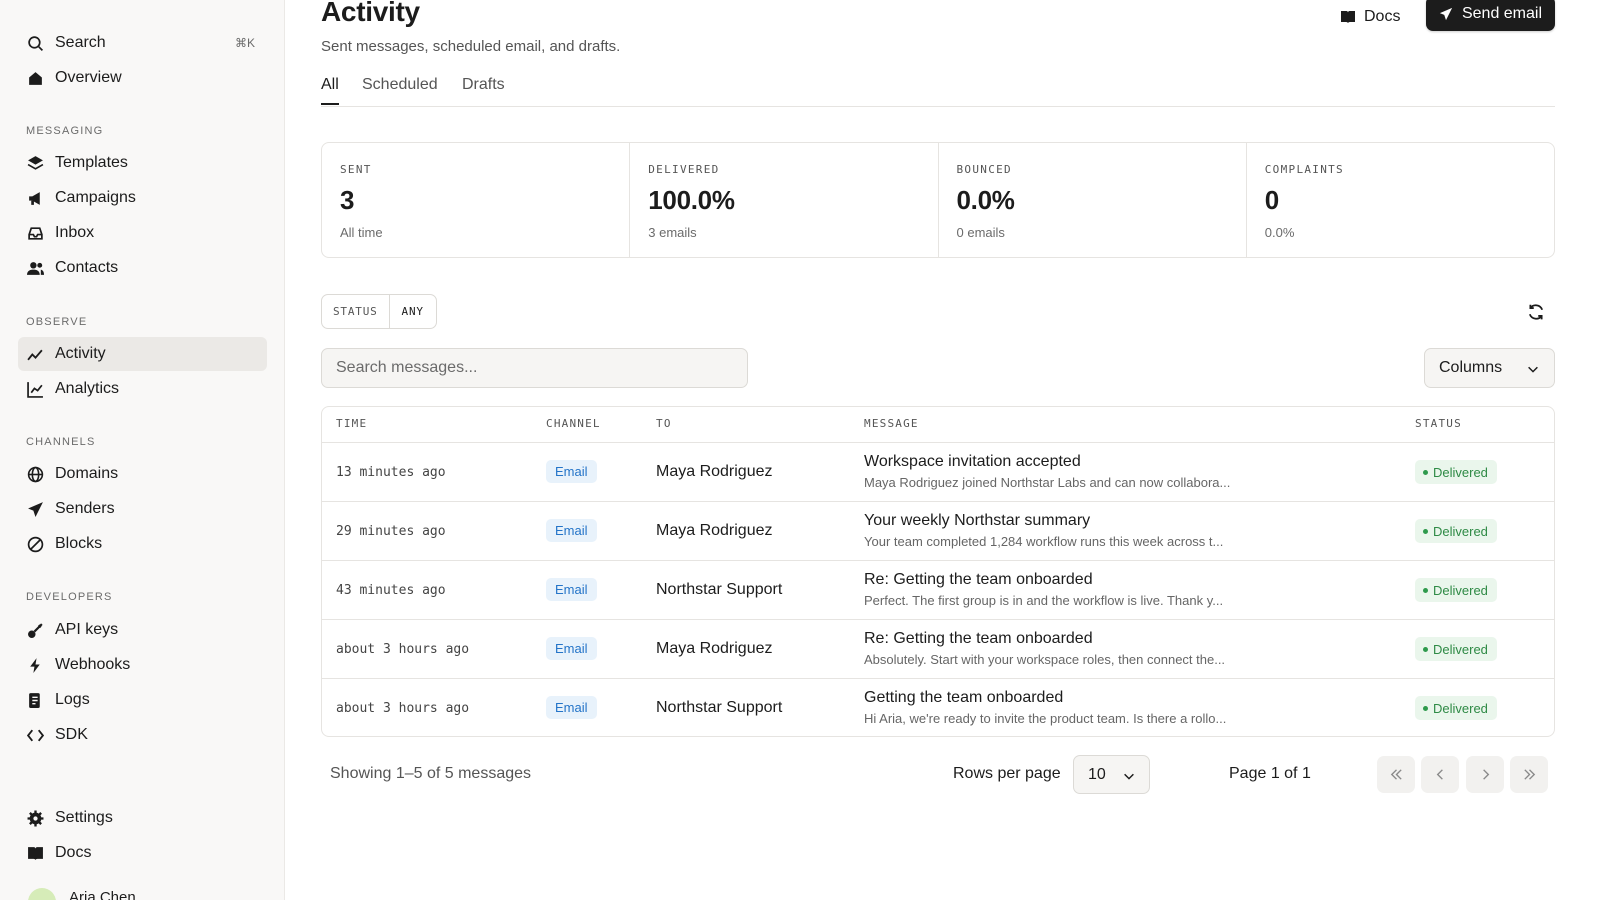 This screenshot has height=900, width=1600. I want to click on sidebar-item-templates: Templates, so click(142, 163).